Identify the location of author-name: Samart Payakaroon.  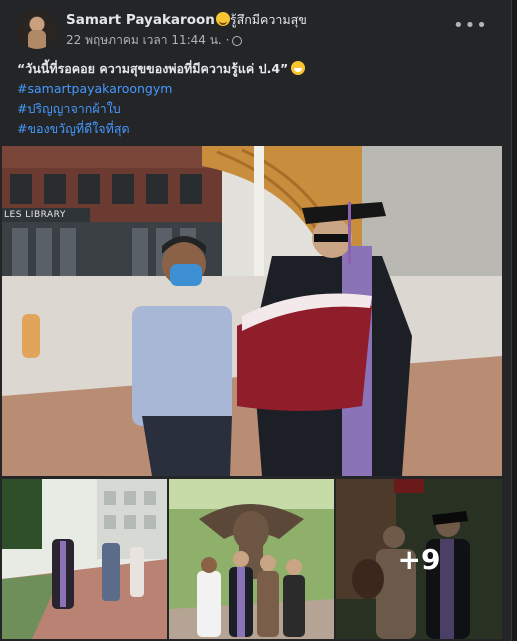
(140, 20).